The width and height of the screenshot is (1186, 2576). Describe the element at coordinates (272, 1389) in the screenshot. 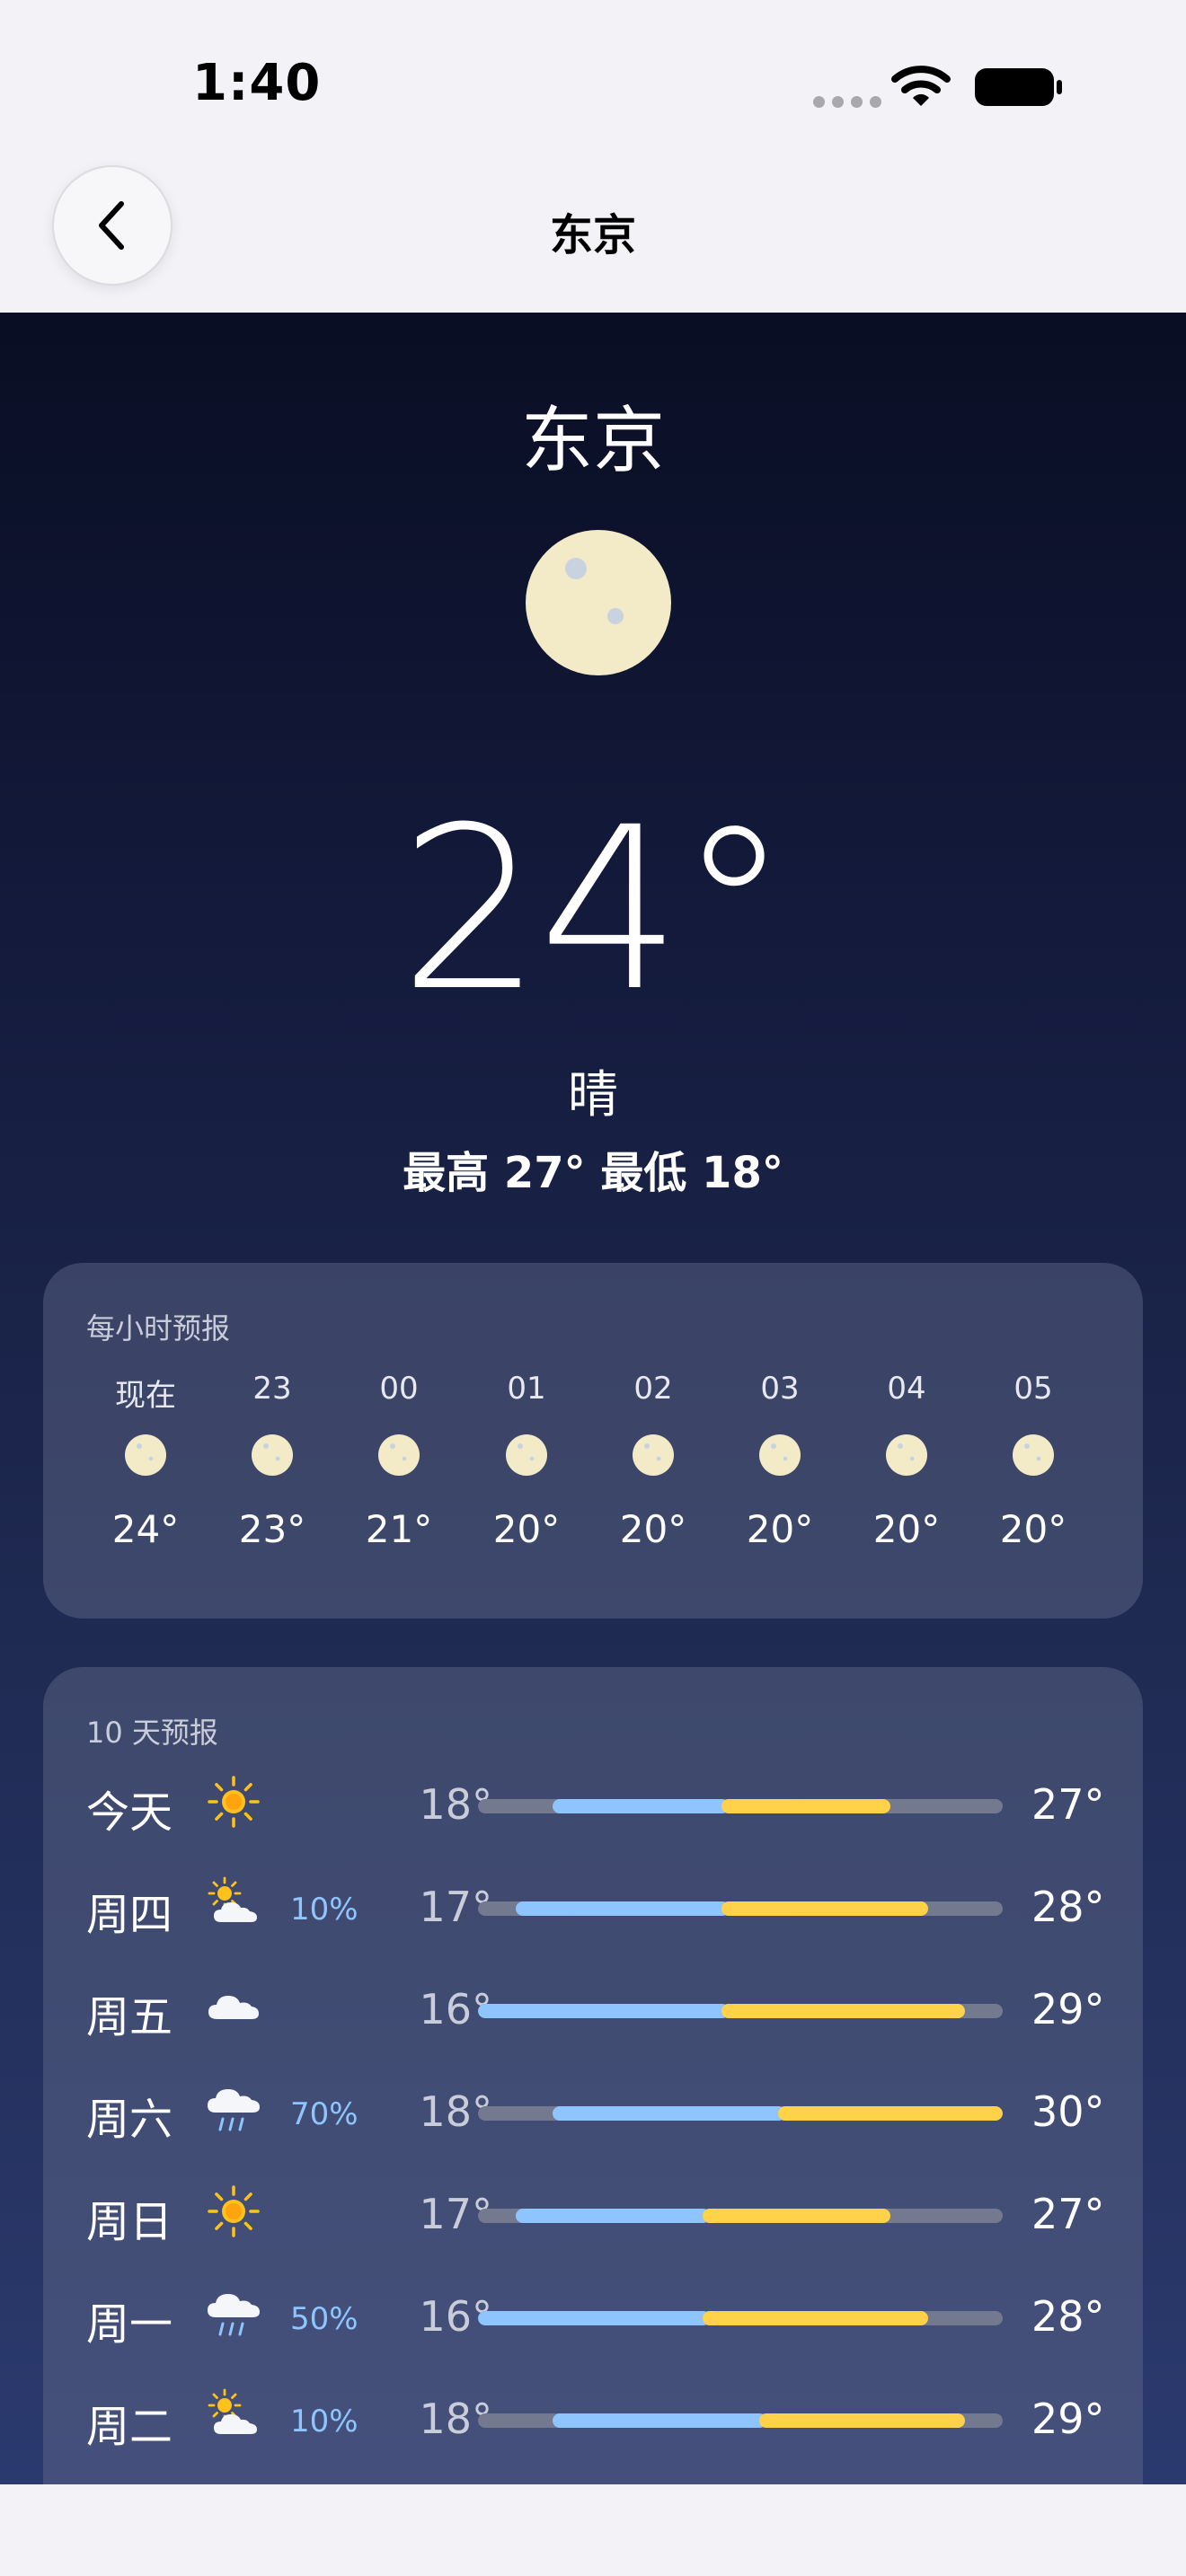

I see `hourly-time-label: 23` at that location.